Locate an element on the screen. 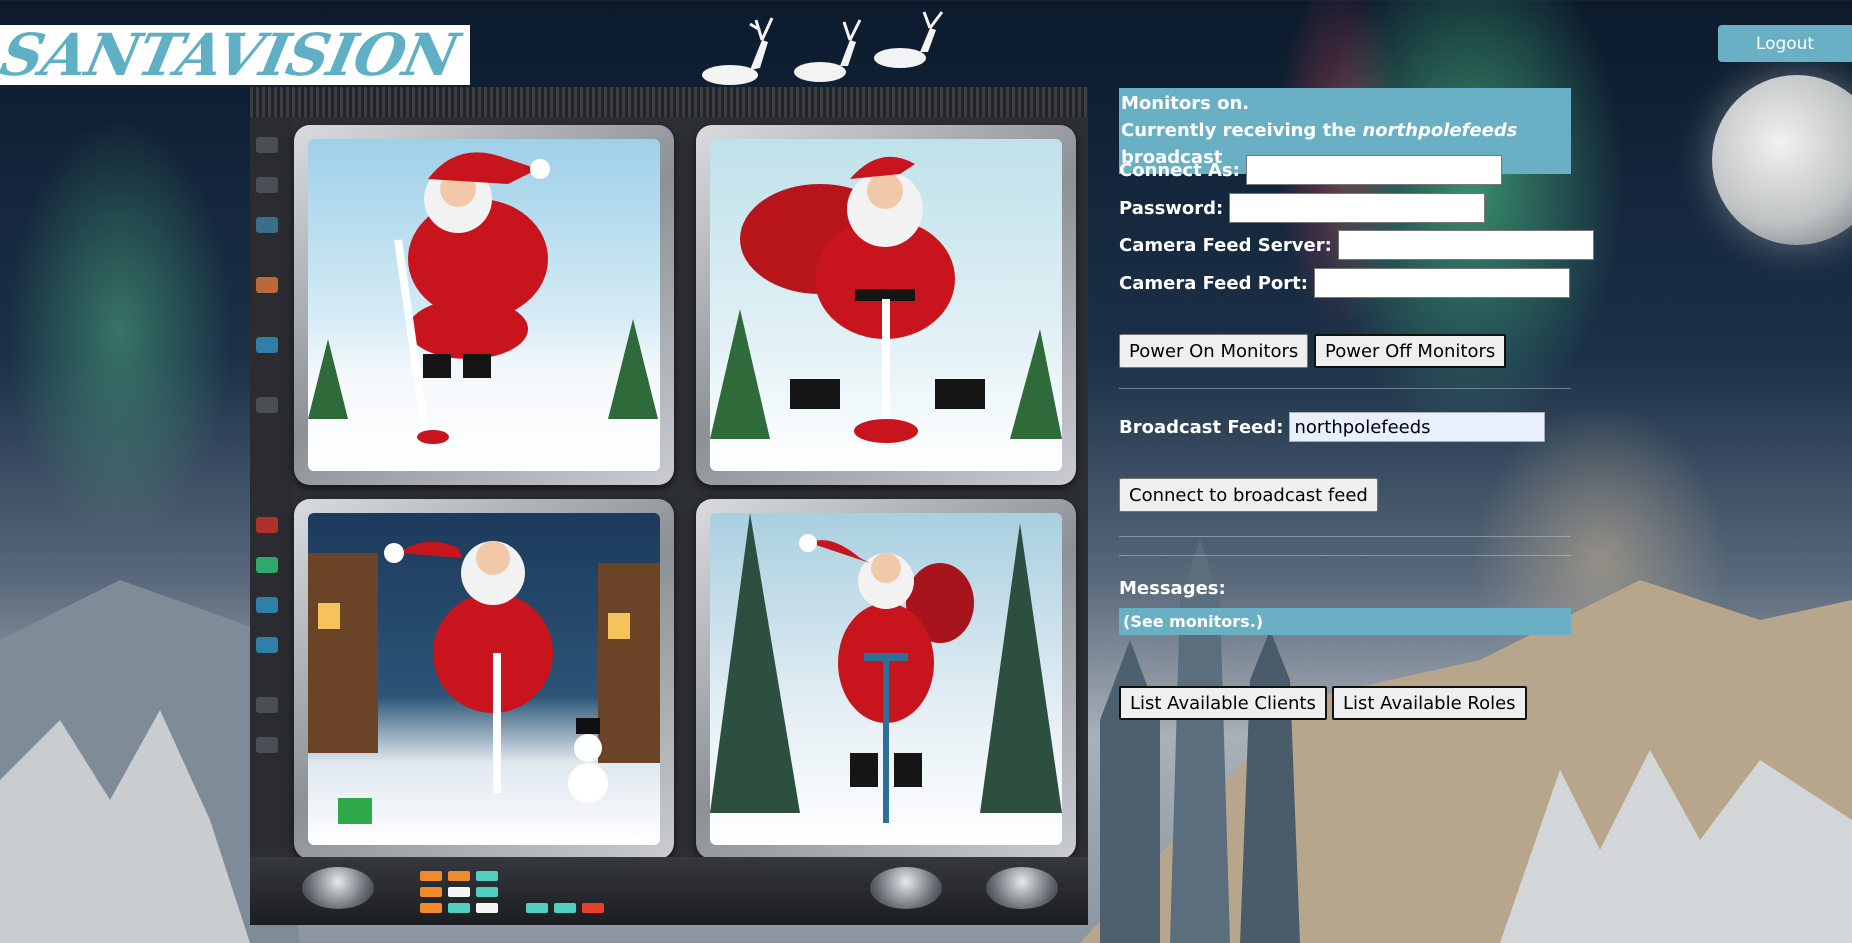  santavision-logo: SANTAVISION is located at coordinates (235, 55).